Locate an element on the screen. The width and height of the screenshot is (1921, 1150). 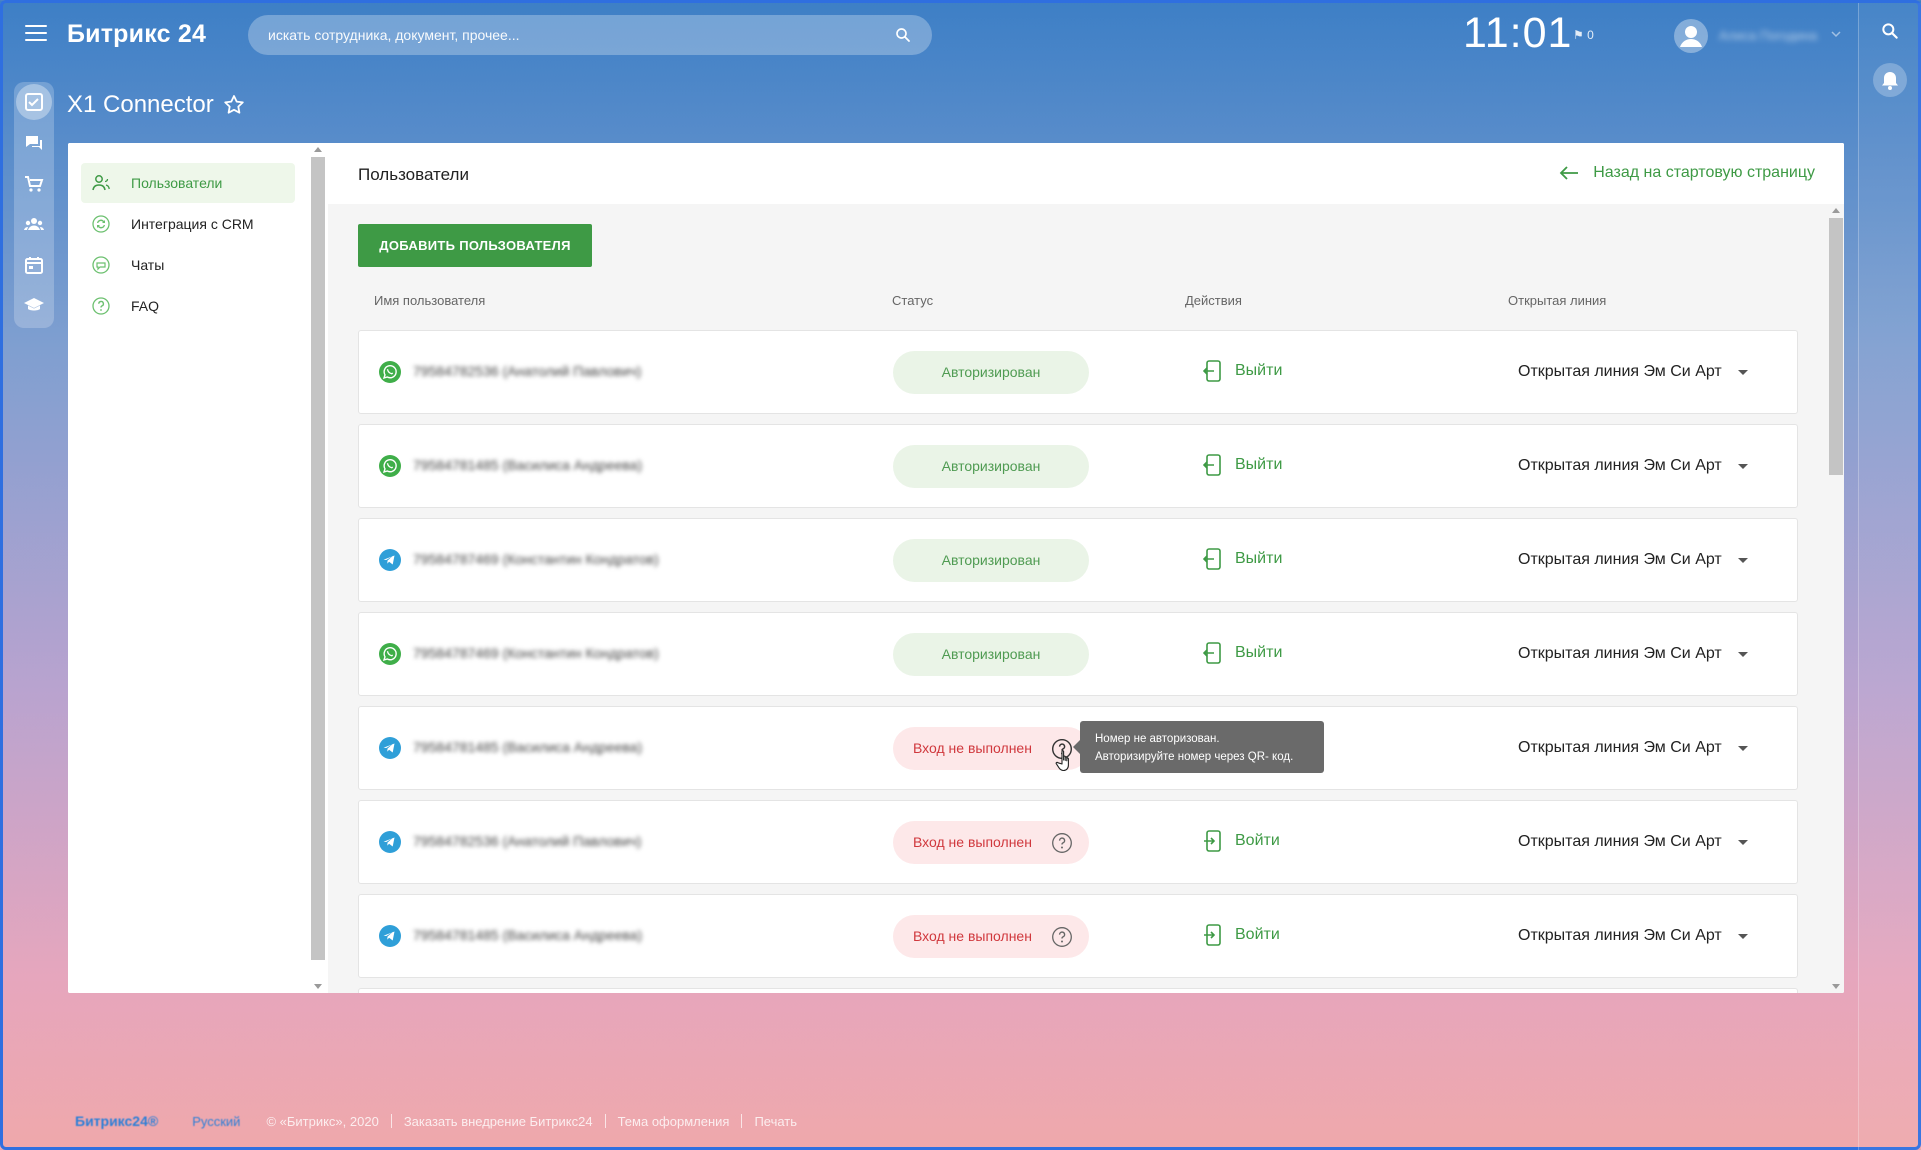
sidebar-item-label: Пользователи is located at coordinates (177, 183).